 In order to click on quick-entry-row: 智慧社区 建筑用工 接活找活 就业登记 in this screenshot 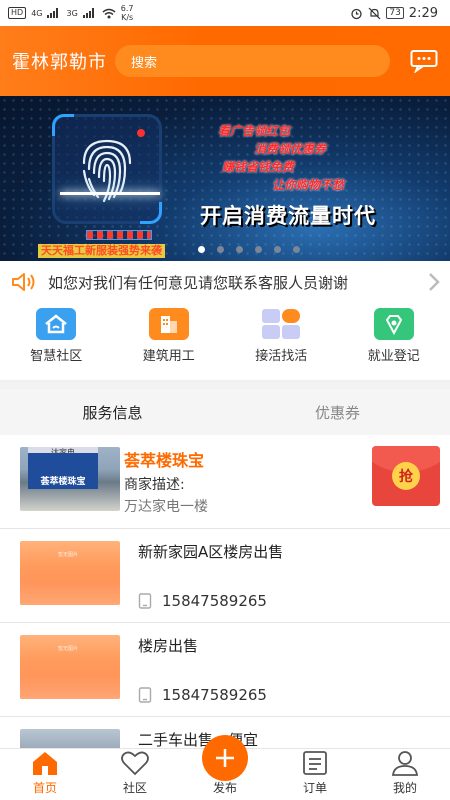, I will do `click(225, 342)`.